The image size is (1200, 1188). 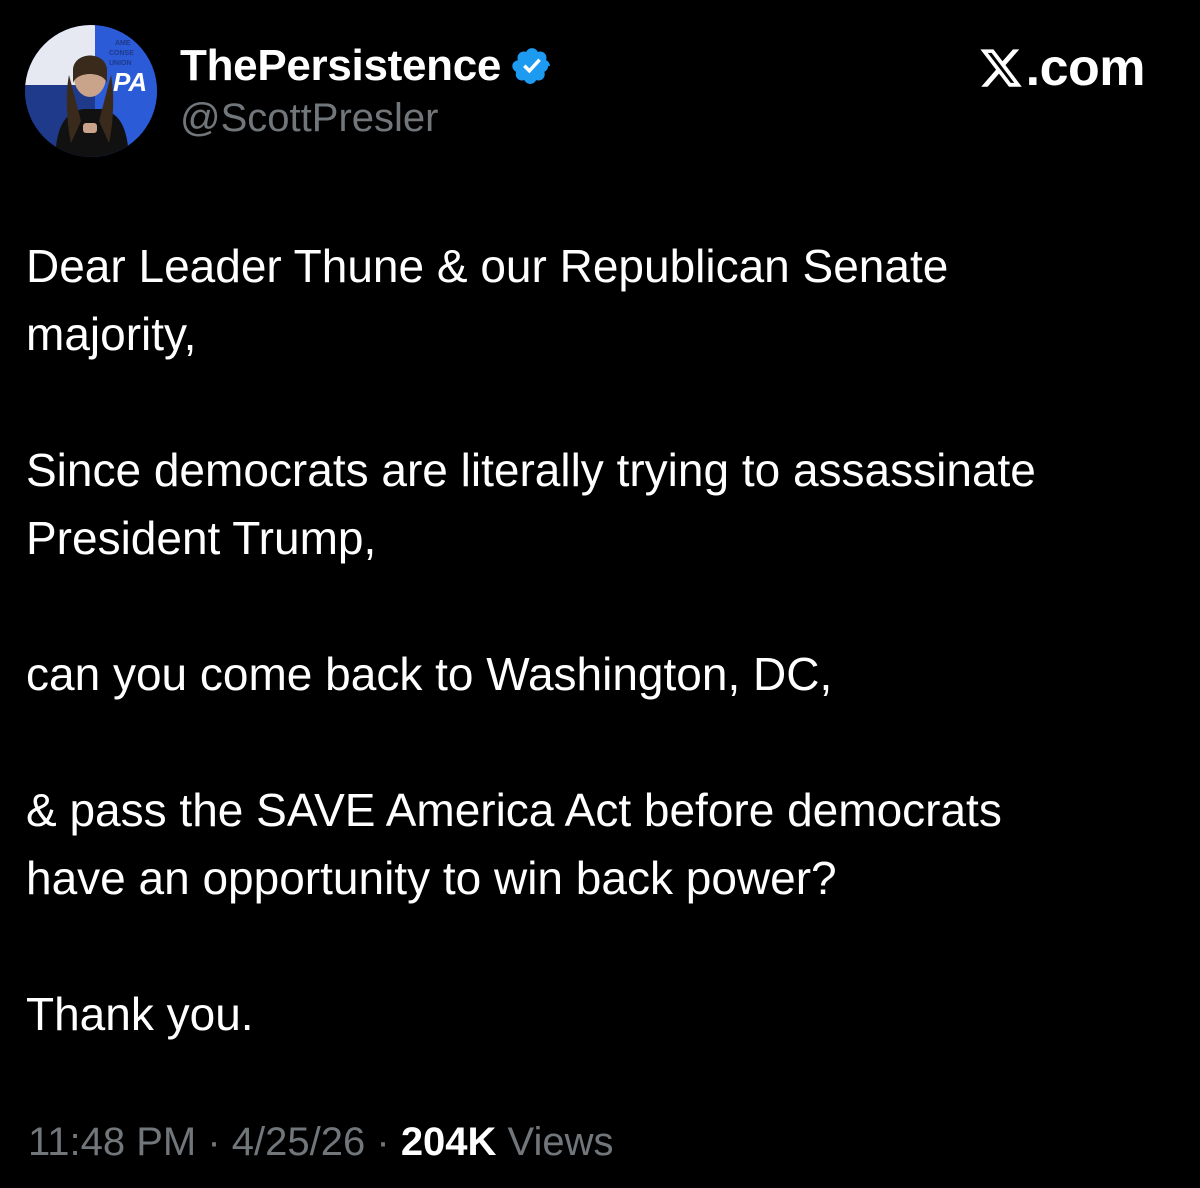 I want to click on svg-text: CONSE, so click(x=121, y=53).